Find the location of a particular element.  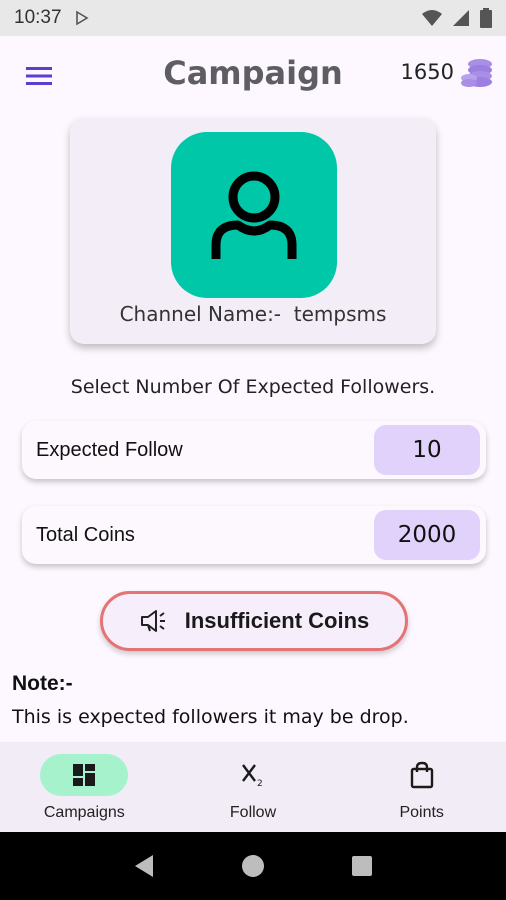

avatar is located at coordinates (254, 215).